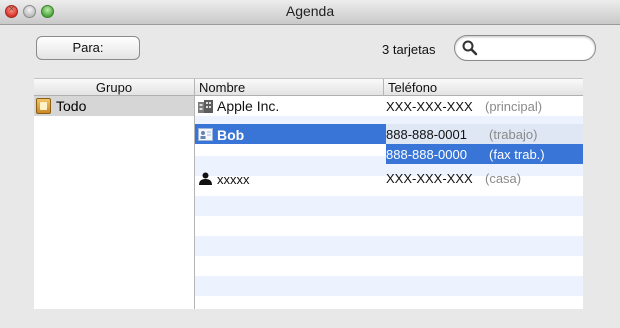  What do you see at coordinates (248, 106) in the screenshot?
I see `contact-name: Apple Inc.` at bounding box center [248, 106].